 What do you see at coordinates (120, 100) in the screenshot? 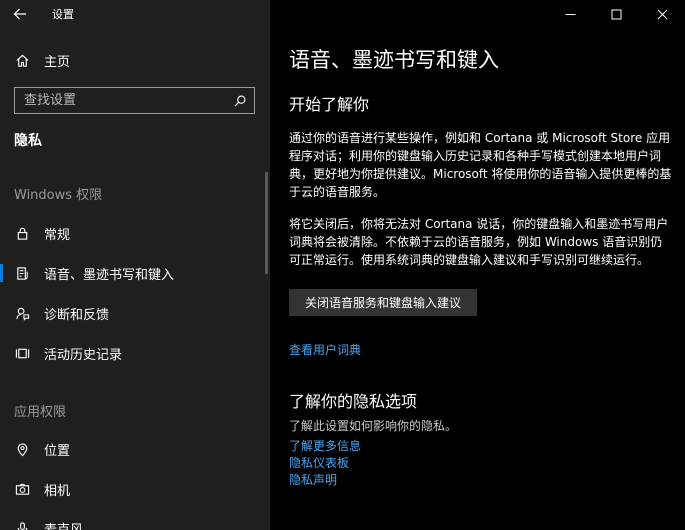
I see `search-input` at bounding box center [120, 100].